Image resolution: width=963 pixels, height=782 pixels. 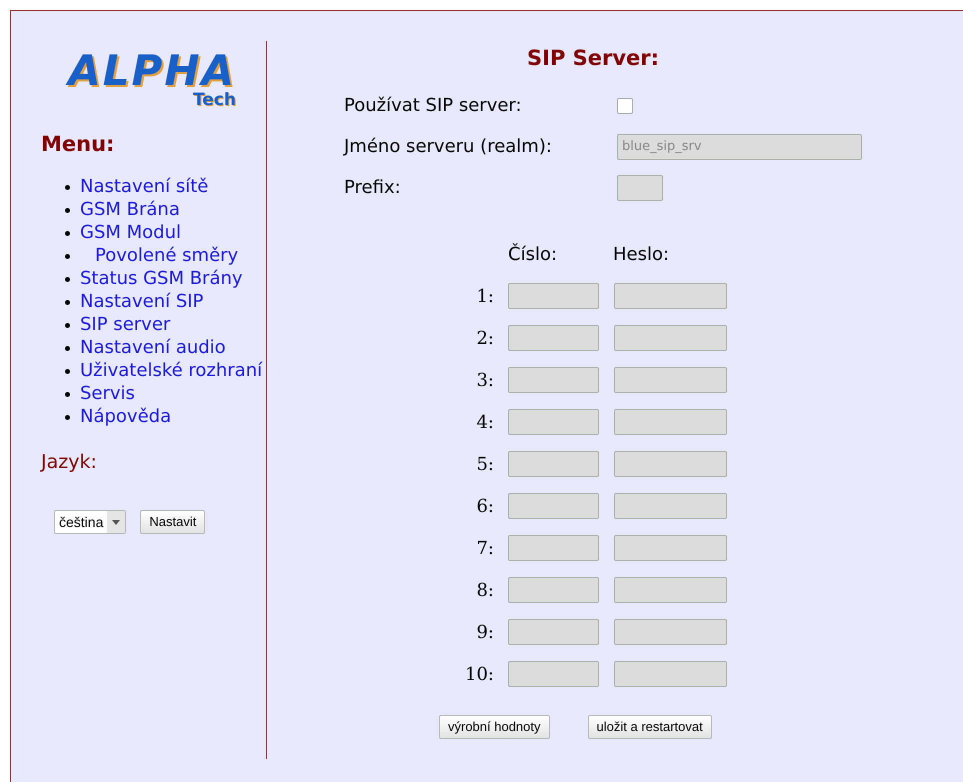 What do you see at coordinates (625, 106) in the screenshot?
I see `checkbox` at bounding box center [625, 106].